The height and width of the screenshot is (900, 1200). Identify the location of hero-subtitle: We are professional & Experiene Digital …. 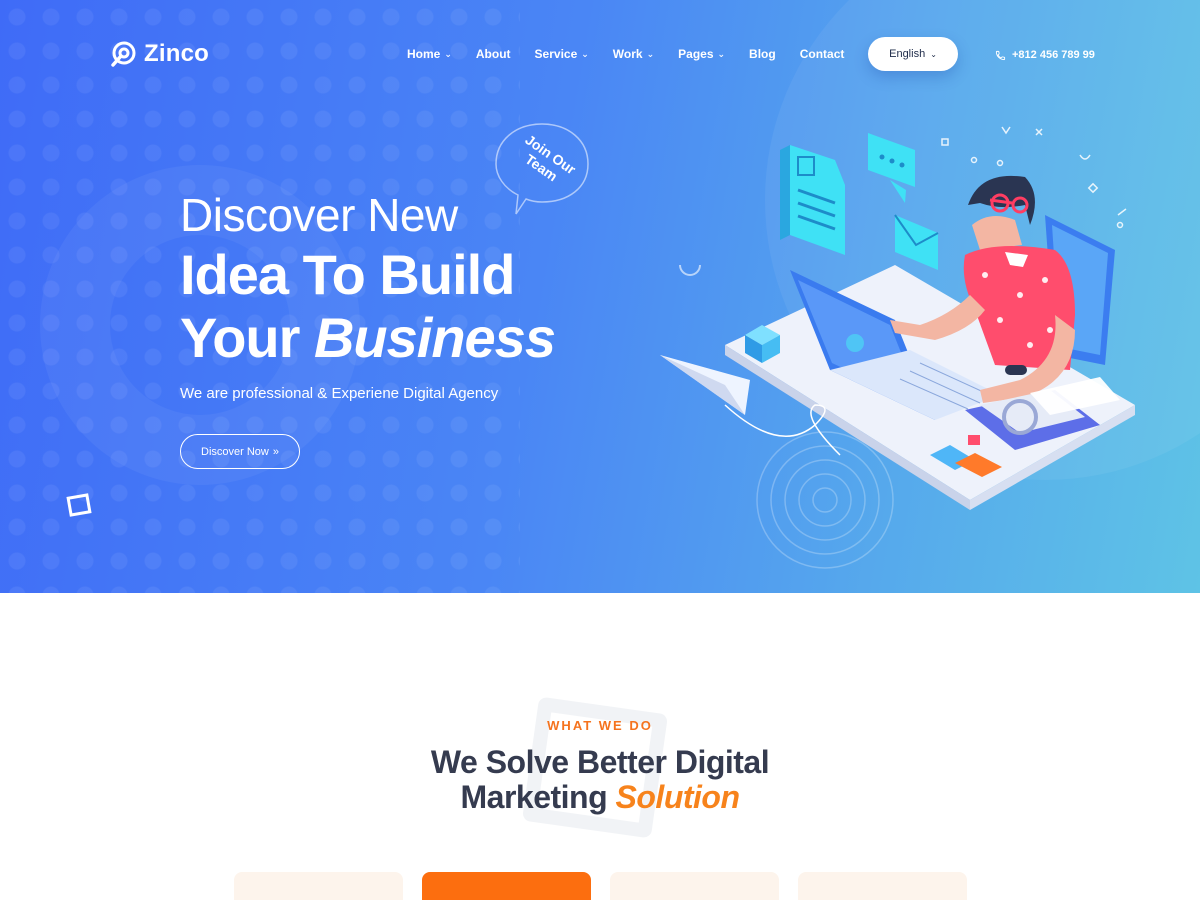
(339, 393).